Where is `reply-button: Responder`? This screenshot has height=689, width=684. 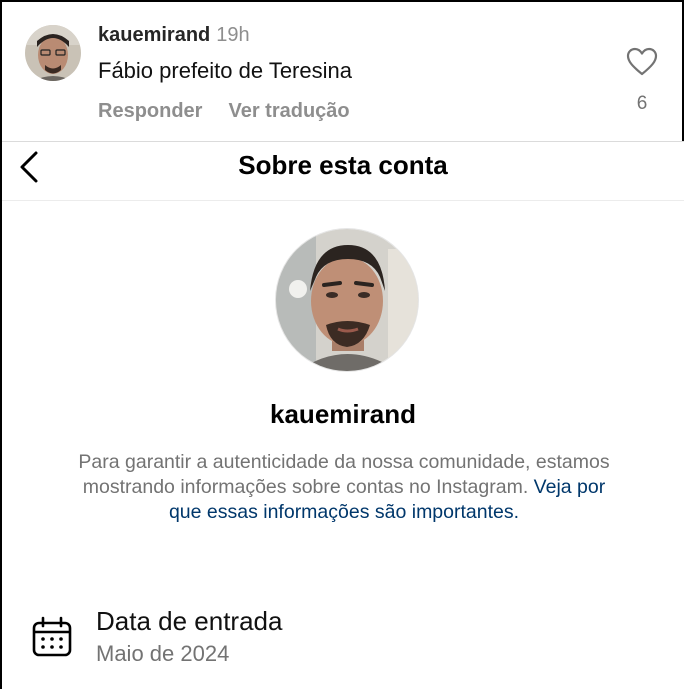 reply-button: Responder is located at coordinates (150, 111).